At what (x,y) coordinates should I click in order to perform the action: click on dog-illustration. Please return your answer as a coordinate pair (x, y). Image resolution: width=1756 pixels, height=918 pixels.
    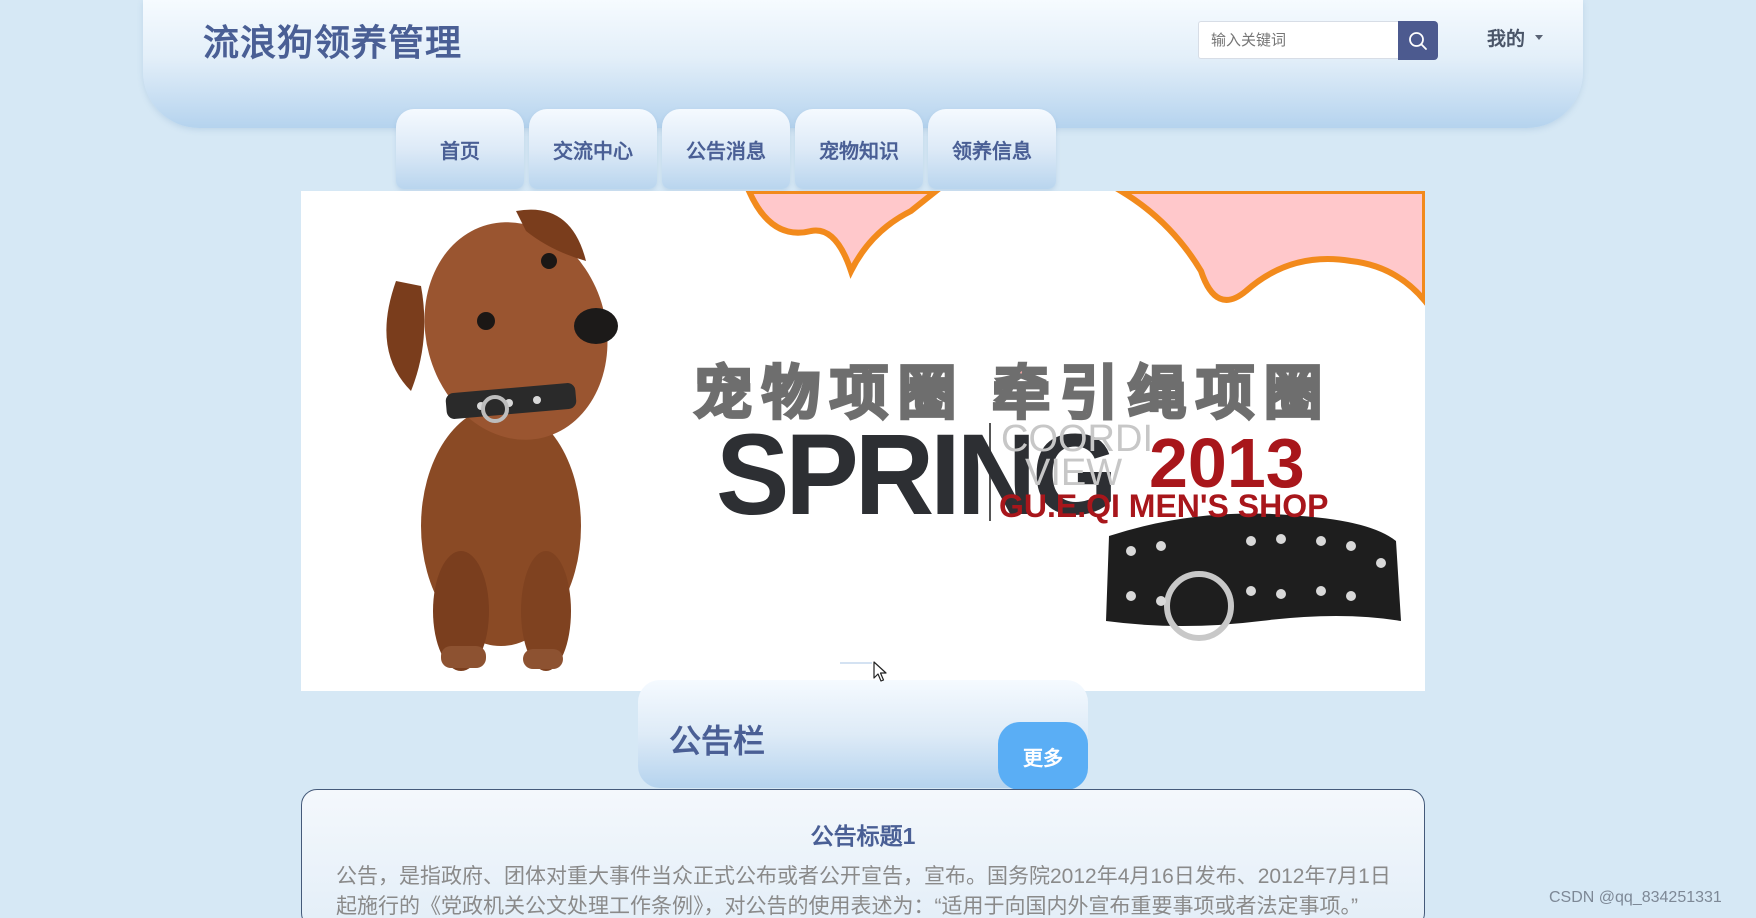
    Looking at the image, I should click on (502, 440).